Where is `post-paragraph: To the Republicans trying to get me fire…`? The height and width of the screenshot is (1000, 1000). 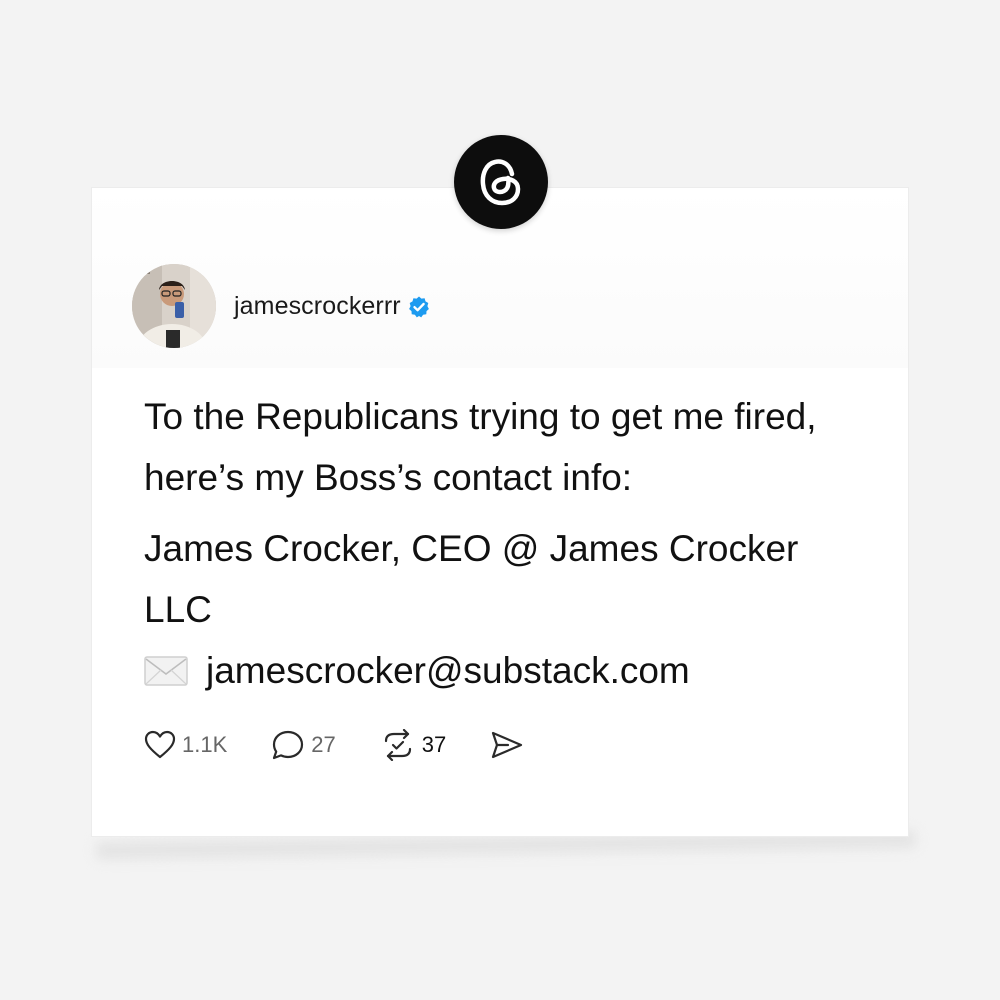 post-paragraph: To the Republicans trying to get me fire… is located at coordinates (480, 447).